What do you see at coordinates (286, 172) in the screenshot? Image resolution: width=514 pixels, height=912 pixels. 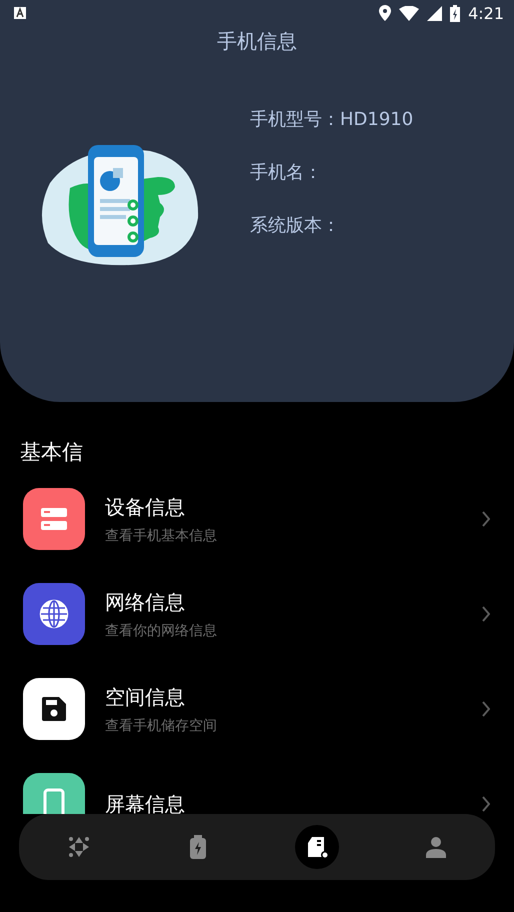 I see `info-line: 手机名：` at bounding box center [286, 172].